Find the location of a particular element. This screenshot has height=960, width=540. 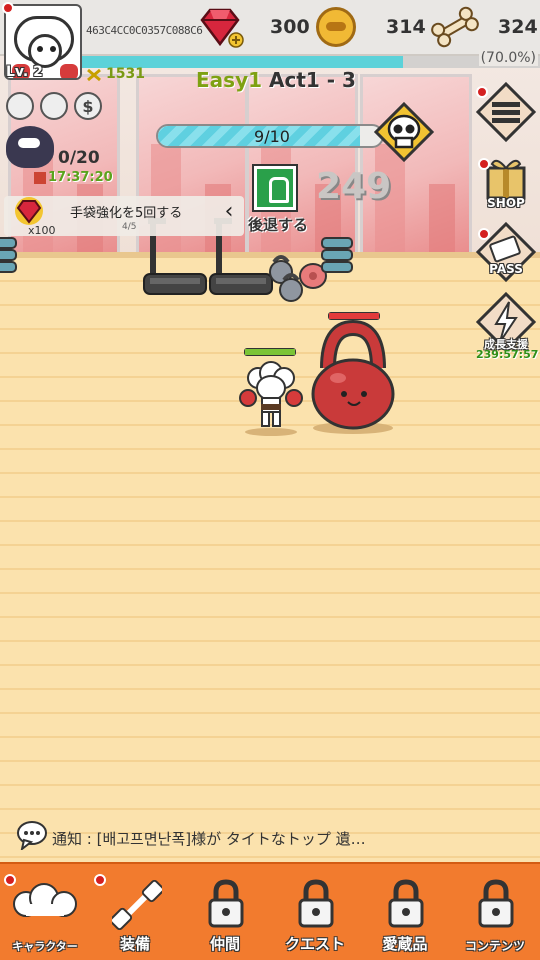

wave-progress-bar: 9/10 is located at coordinates (270, 136).